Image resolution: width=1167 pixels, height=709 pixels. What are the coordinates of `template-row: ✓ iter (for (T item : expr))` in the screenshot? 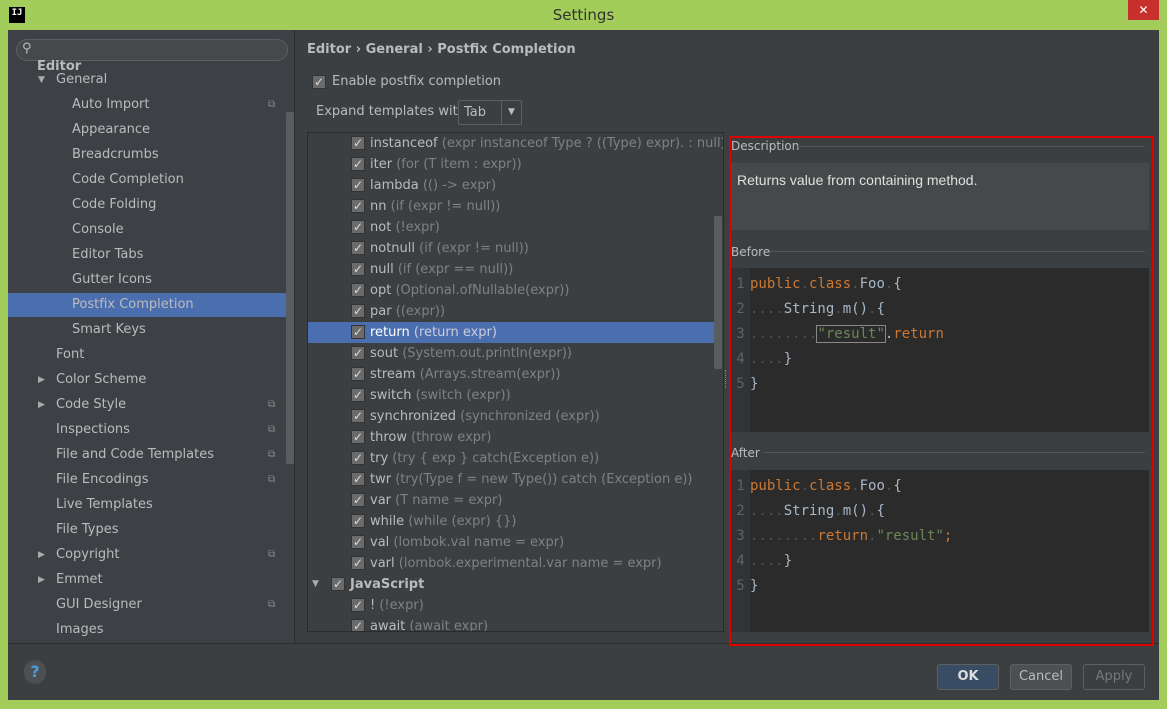 It's located at (515, 164).